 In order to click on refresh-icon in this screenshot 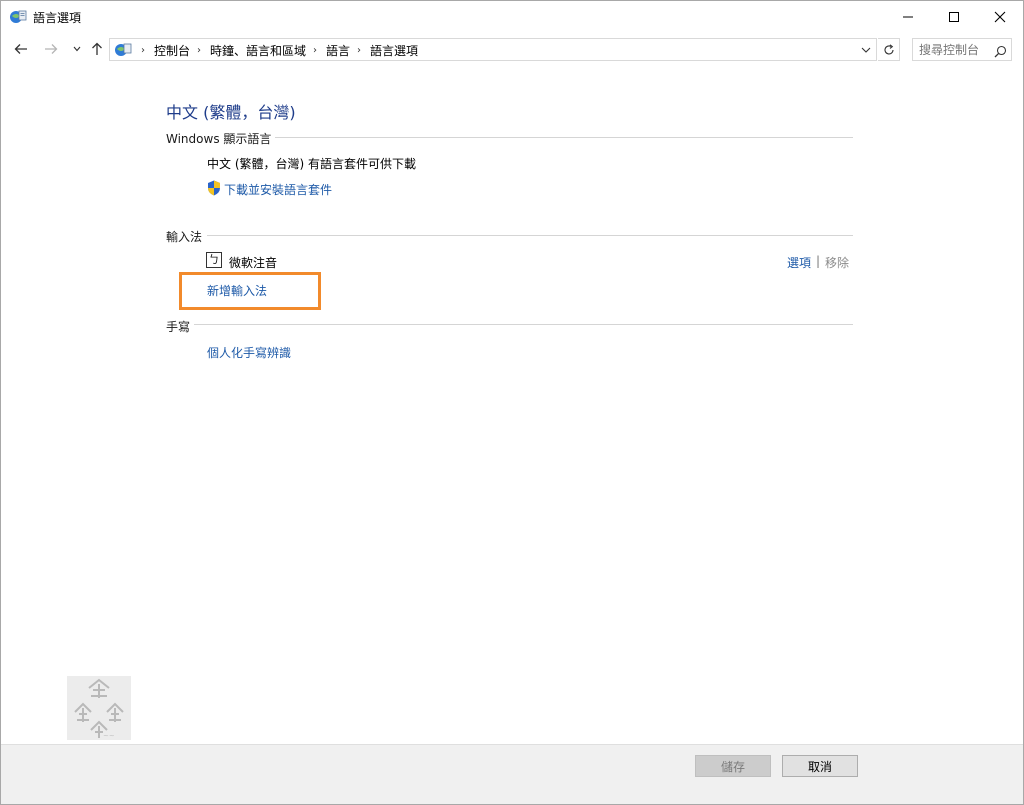, I will do `click(888, 49)`.